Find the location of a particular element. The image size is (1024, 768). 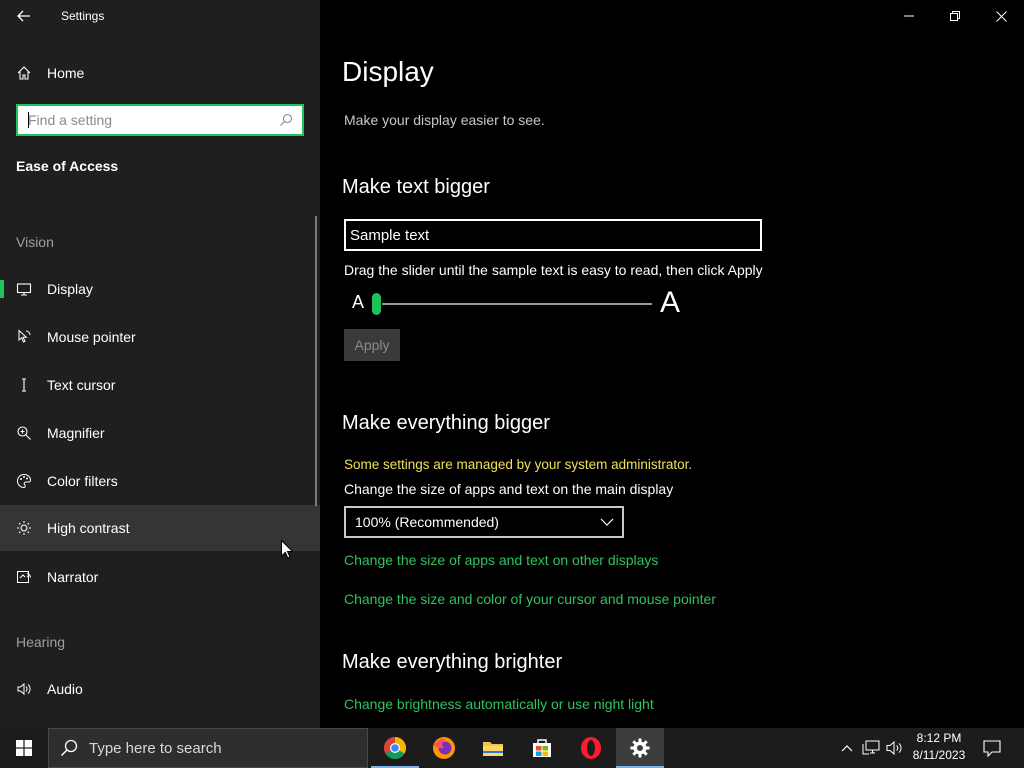

network-tray-button is located at coordinates (871, 748).